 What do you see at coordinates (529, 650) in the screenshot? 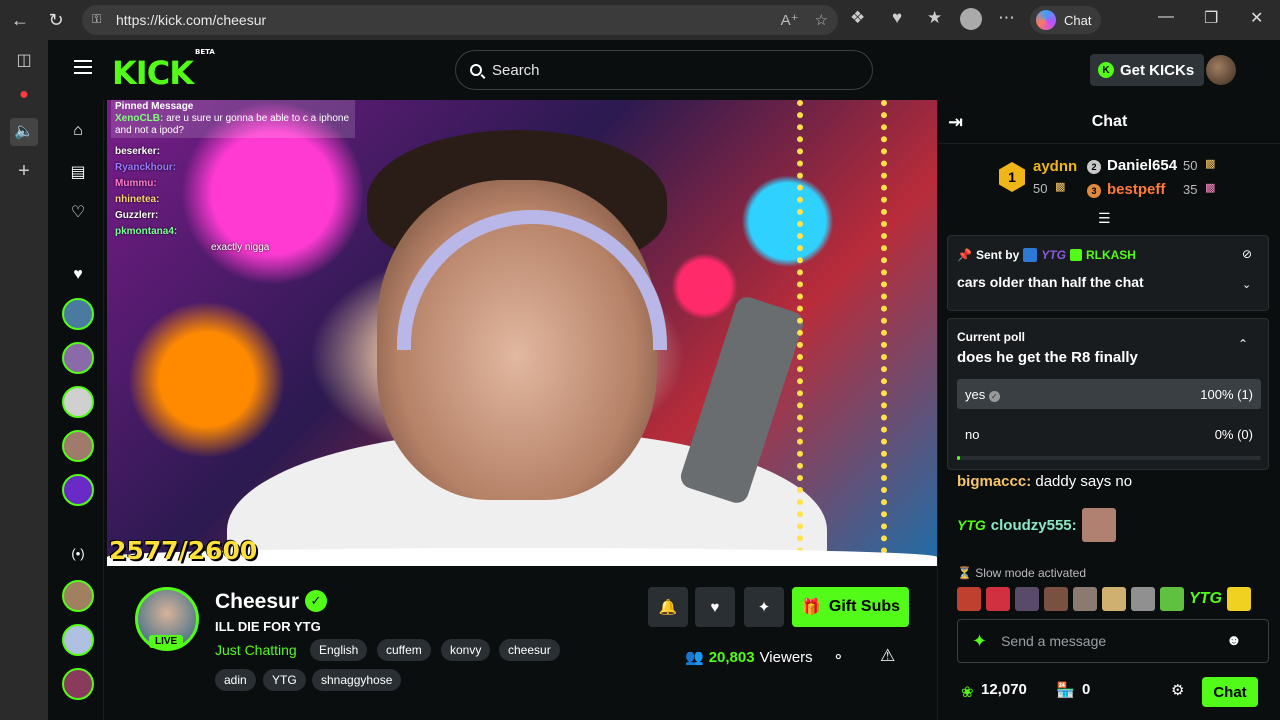
I see `tag: cheesur` at bounding box center [529, 650].